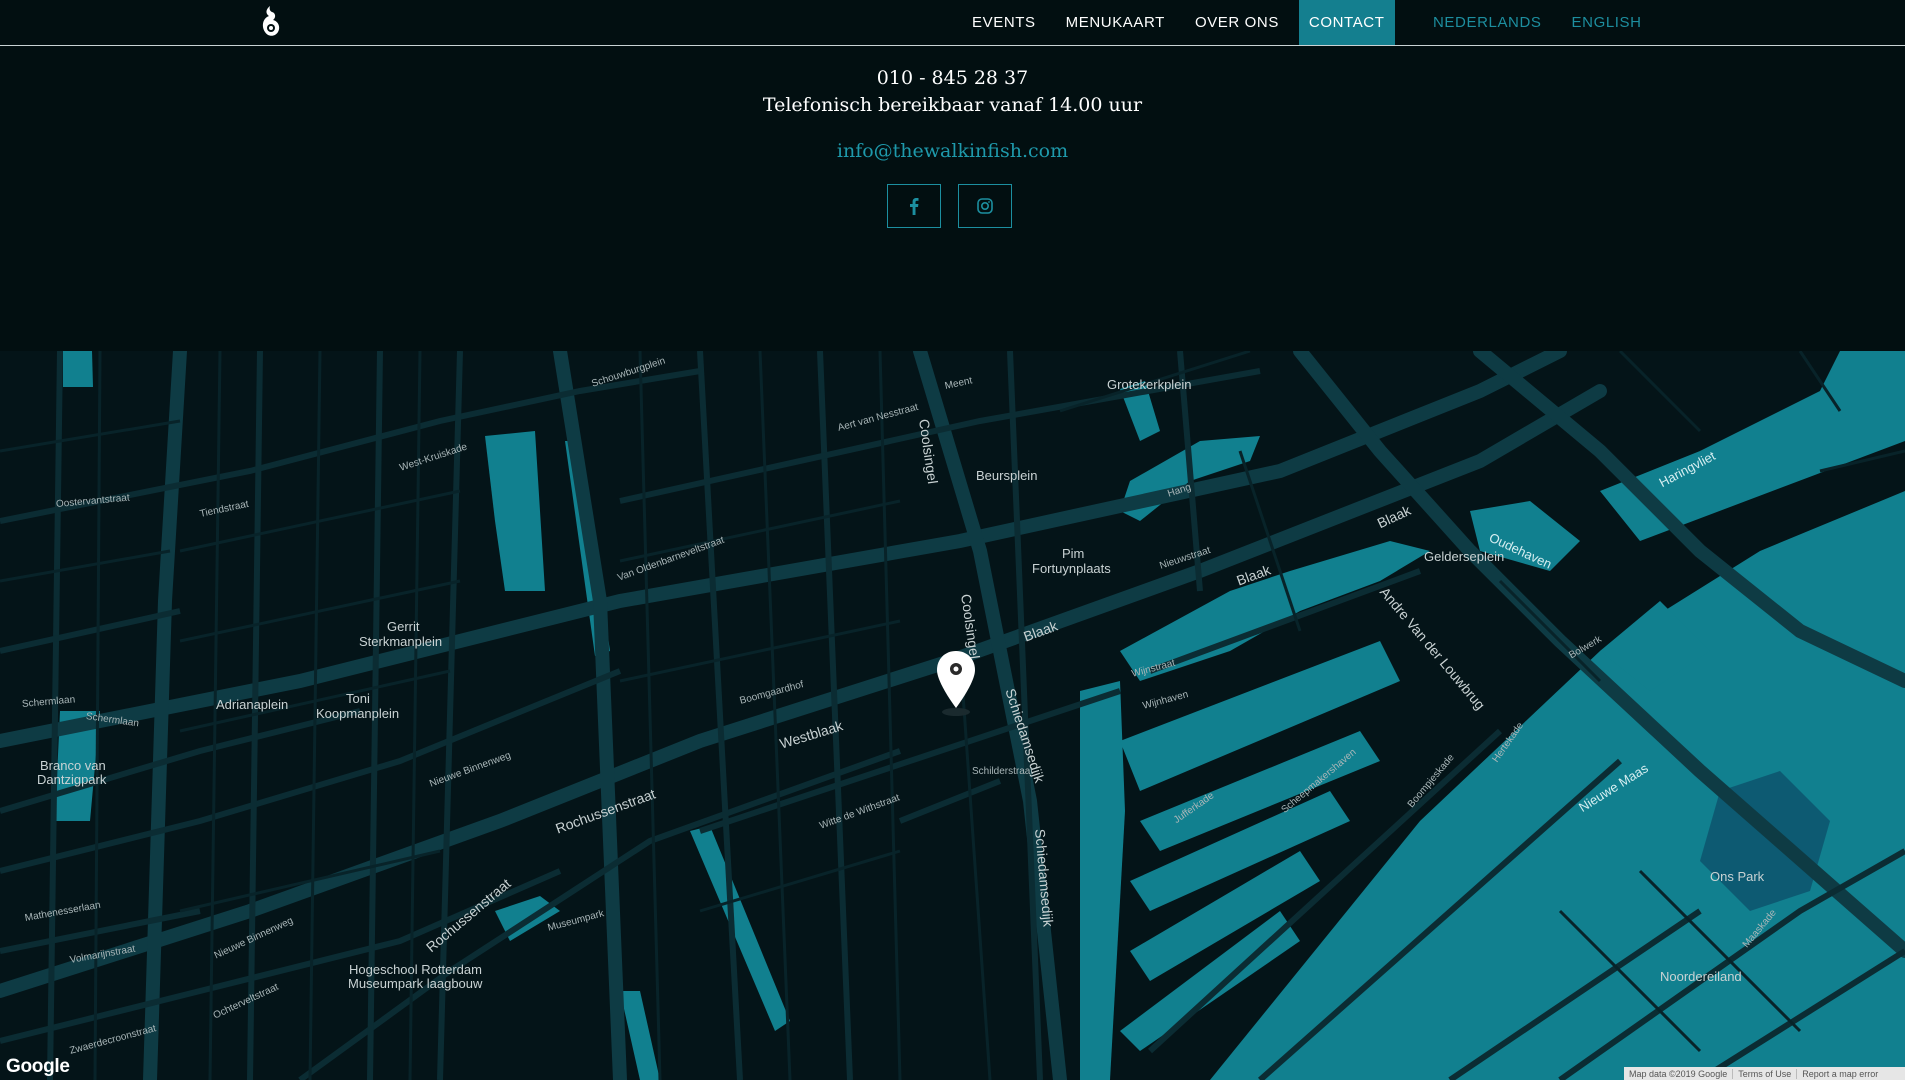 The image size is (1905, 1080). I want to click on map-label: Ons Park, so click(1737, 876).